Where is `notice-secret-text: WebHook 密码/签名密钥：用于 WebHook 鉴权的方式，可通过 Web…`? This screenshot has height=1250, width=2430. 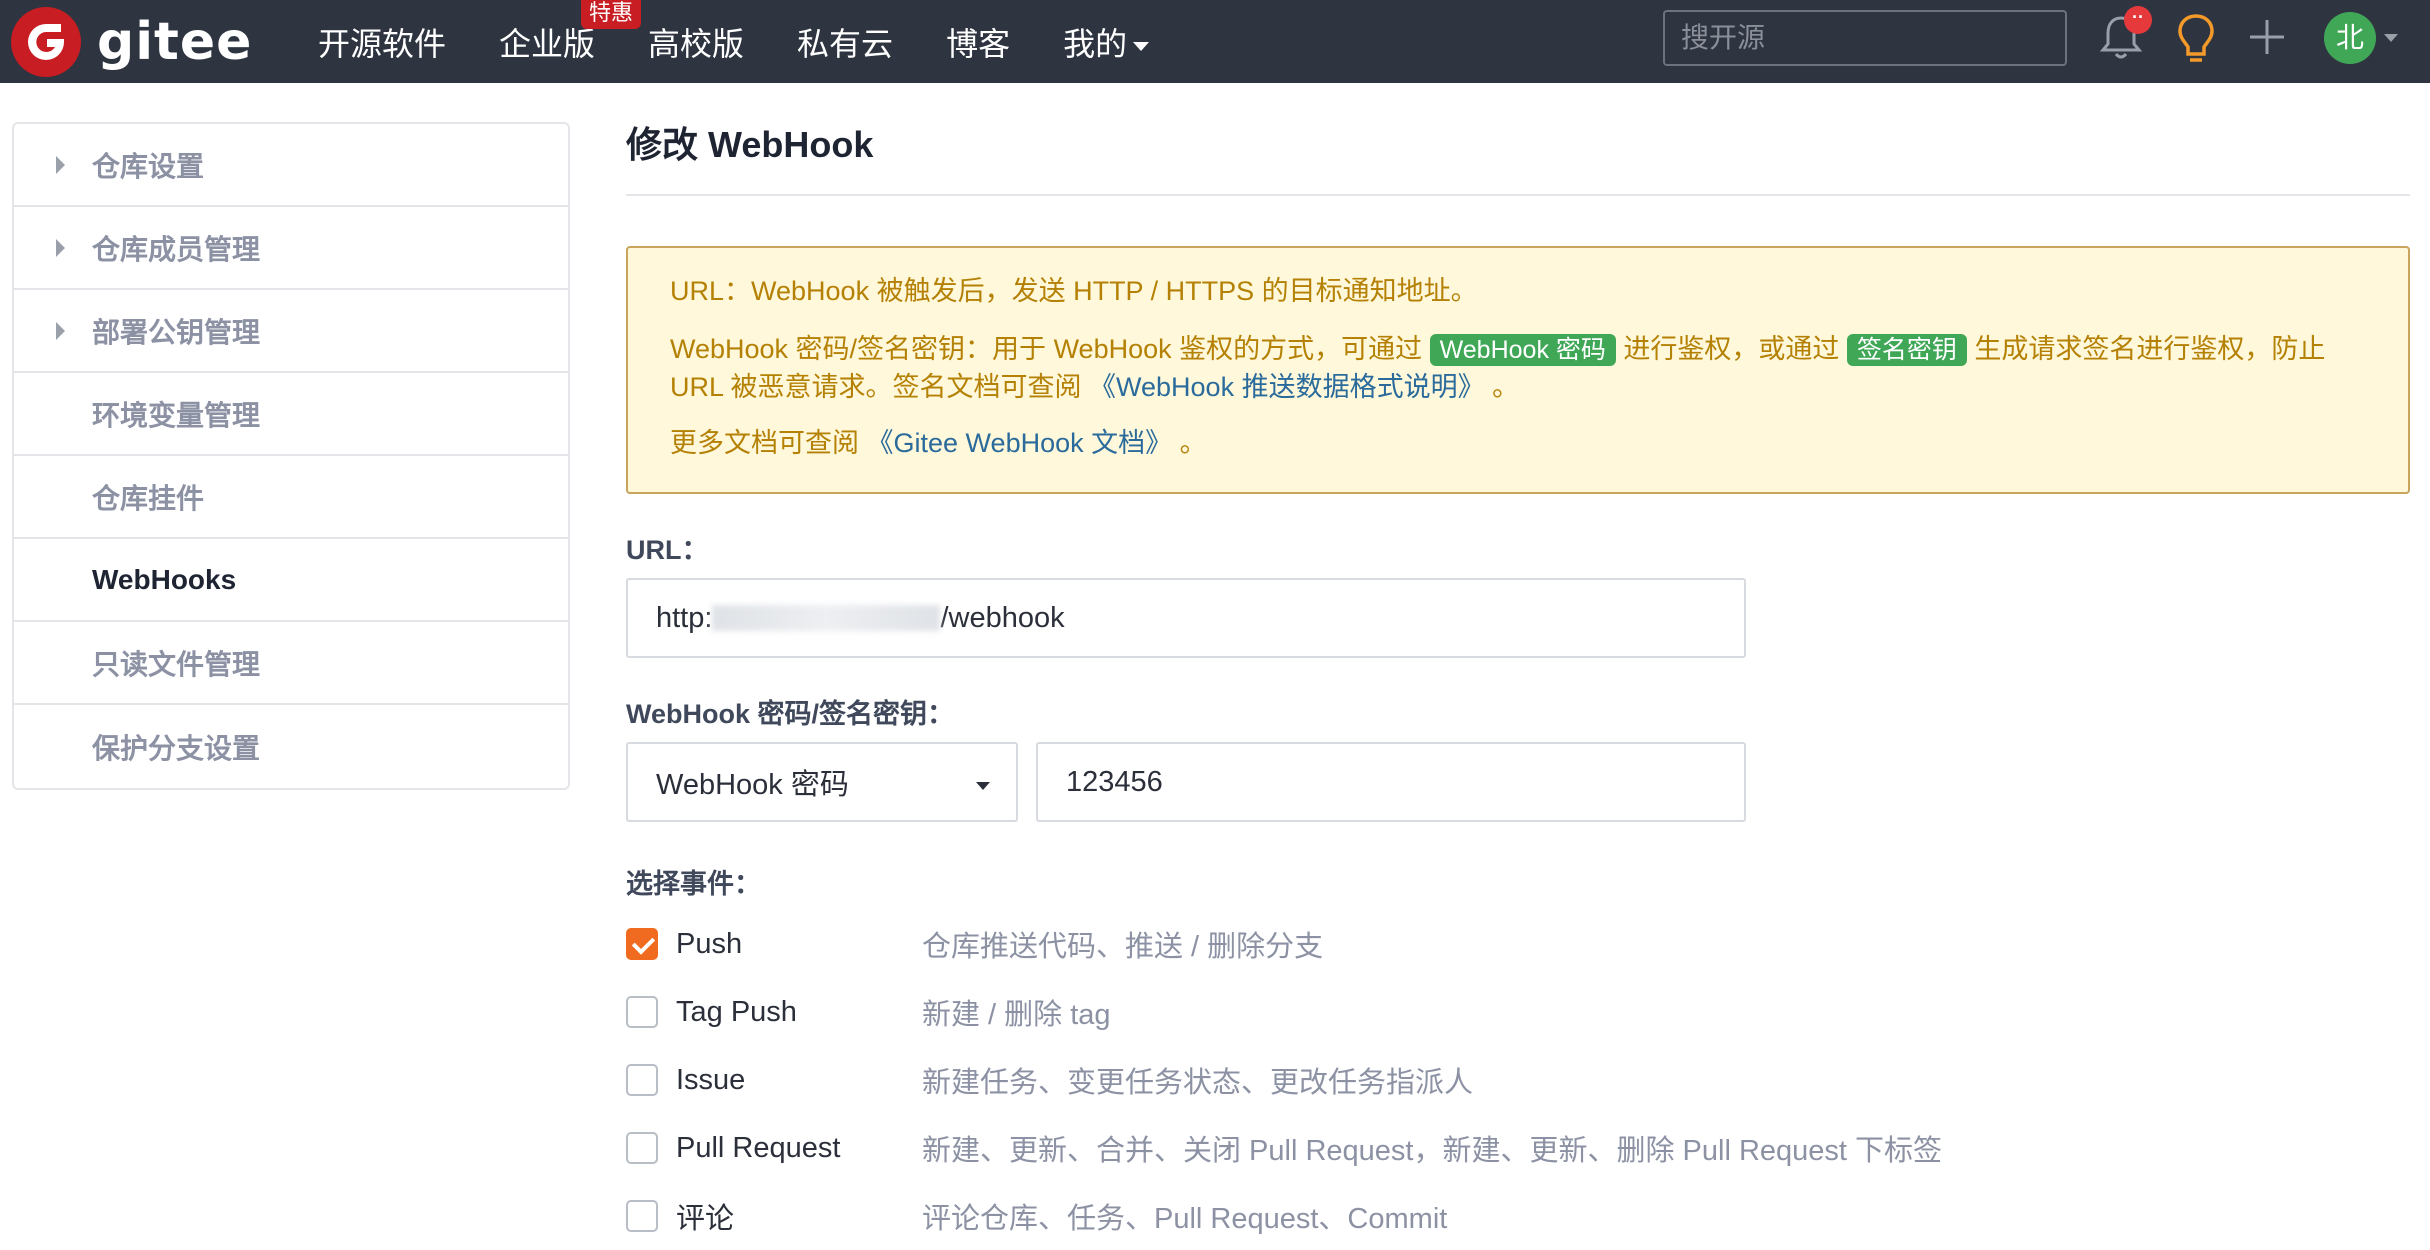
notice-secret-text: WebHook 密码/签名密钥：用于 WebHook 鉴权的方式，可通过 Web… is located at coordinates (1518, 368).